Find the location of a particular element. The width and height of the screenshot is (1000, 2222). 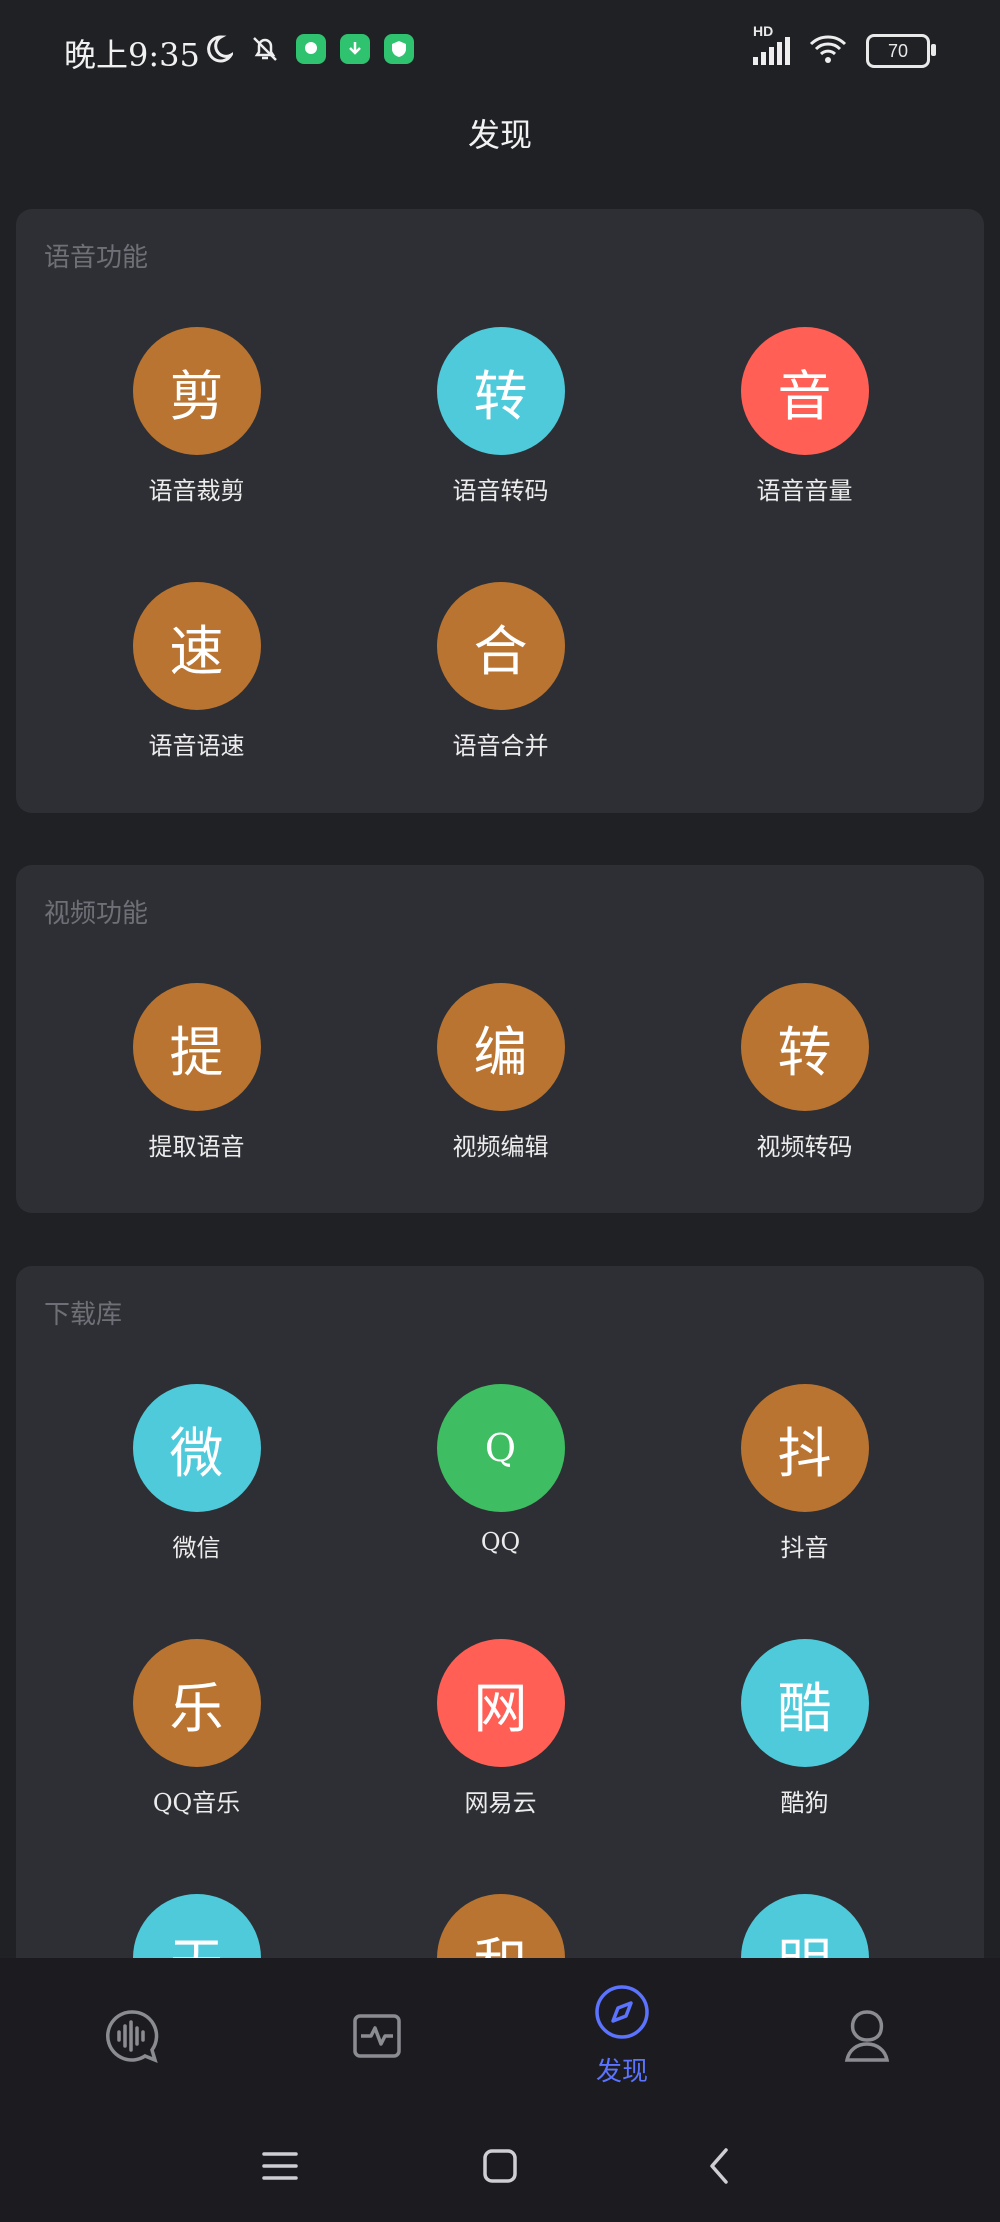

item-label: 语音语速 is located at coordinates (196, 746).